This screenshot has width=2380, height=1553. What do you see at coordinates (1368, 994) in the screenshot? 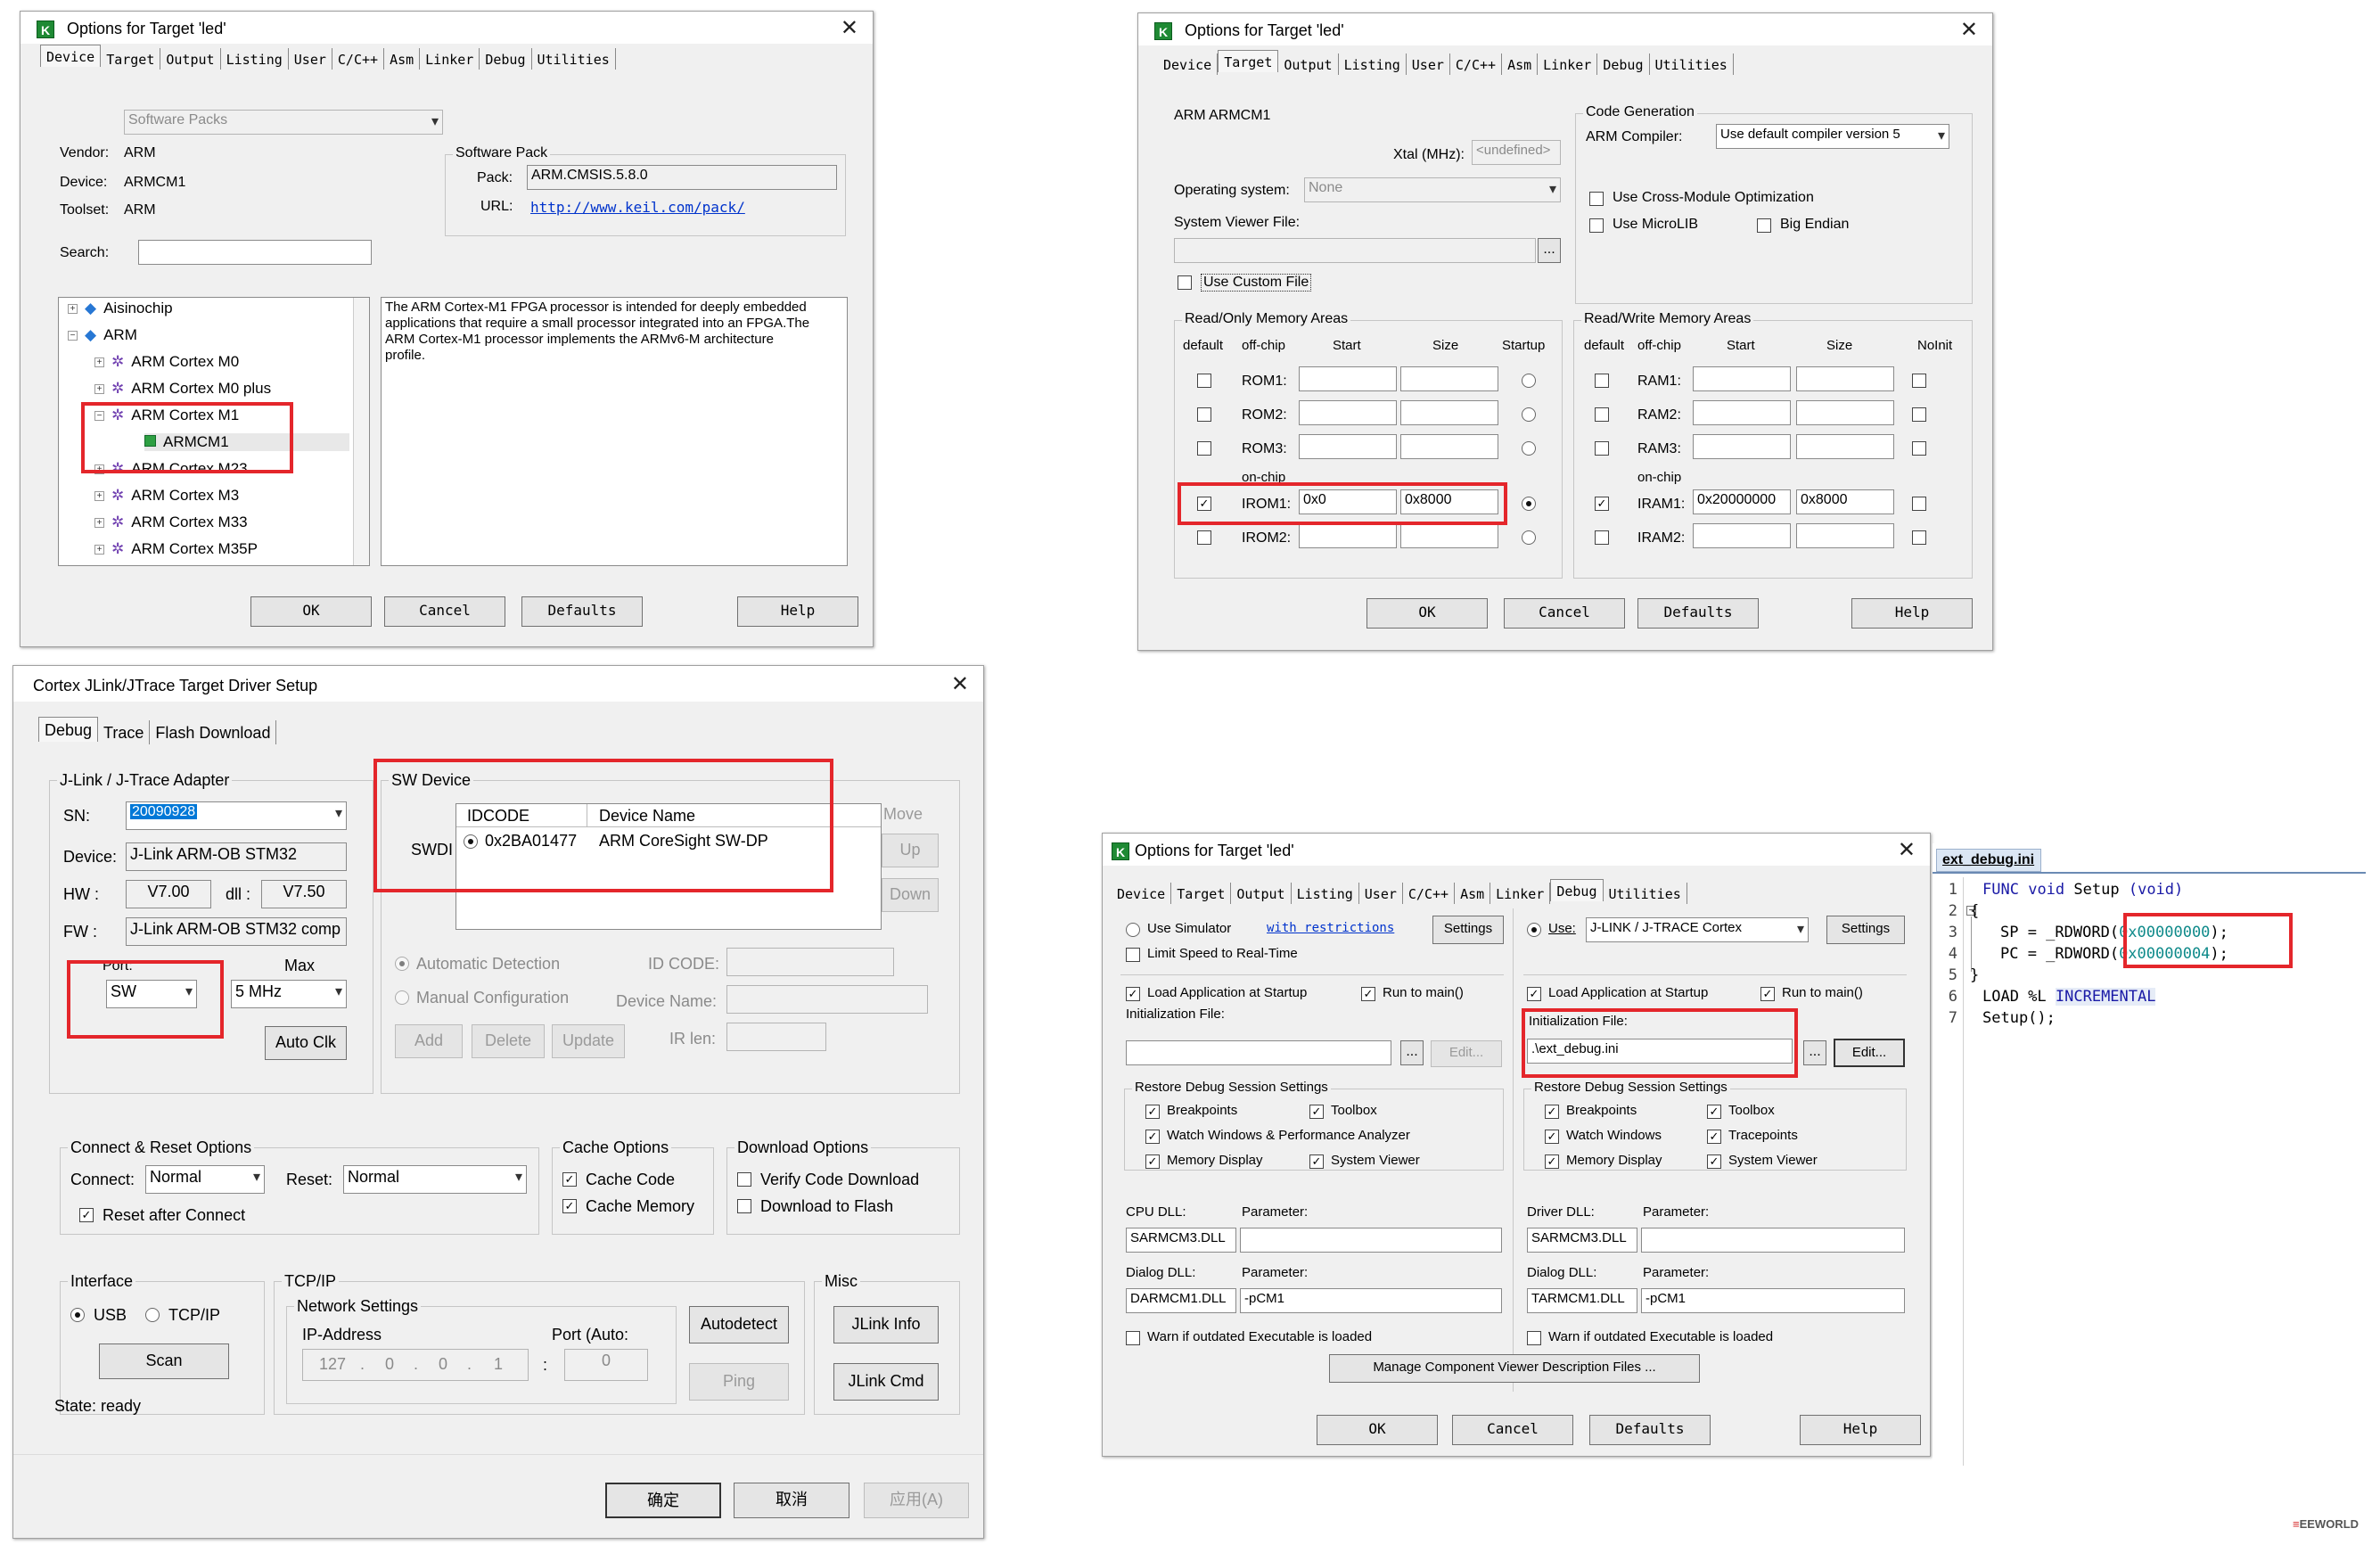
I see `run-main-checkbox: ✓` at bounding box center [1368, 994].